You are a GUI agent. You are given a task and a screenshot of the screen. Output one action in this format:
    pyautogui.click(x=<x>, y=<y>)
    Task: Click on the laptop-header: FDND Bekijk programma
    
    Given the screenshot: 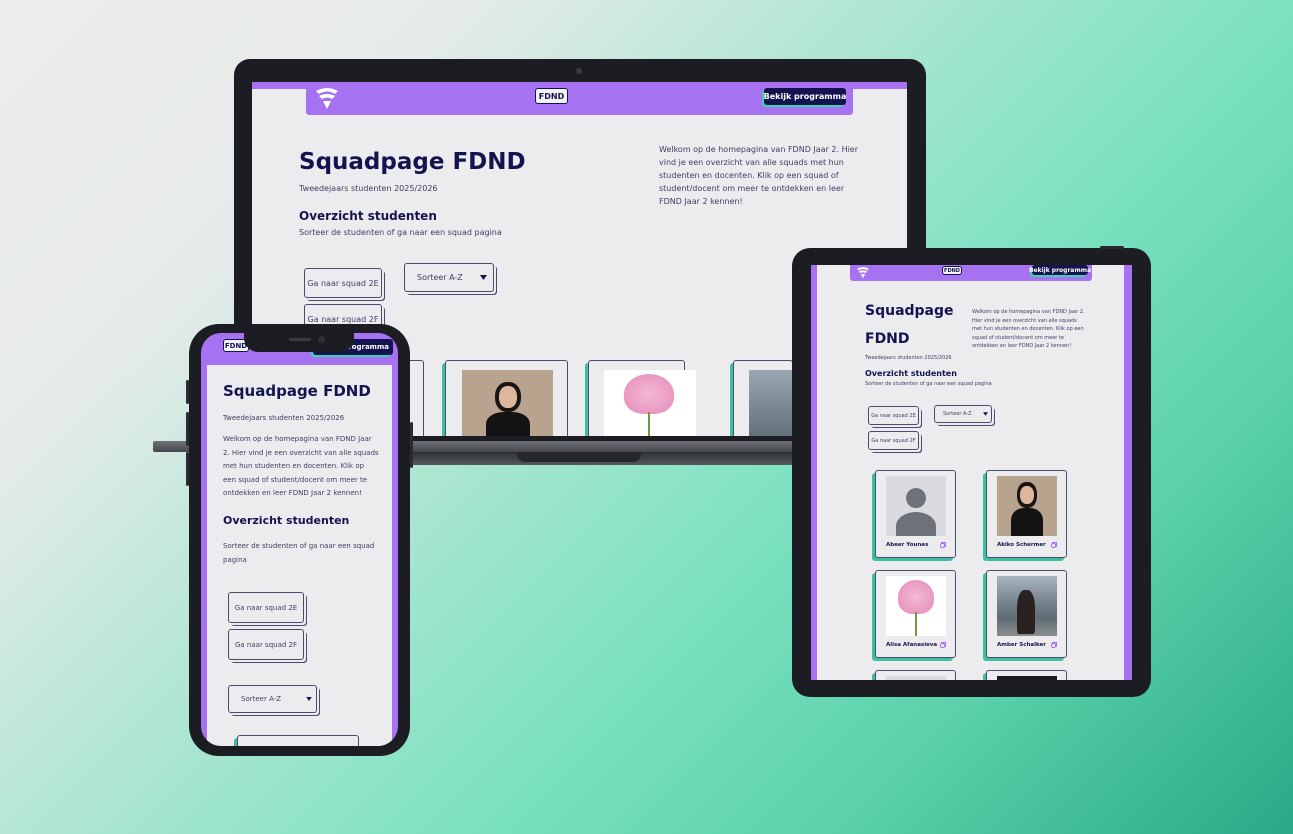 What is the action you would take?
    pyautogui.click(x=579, y=98)
    